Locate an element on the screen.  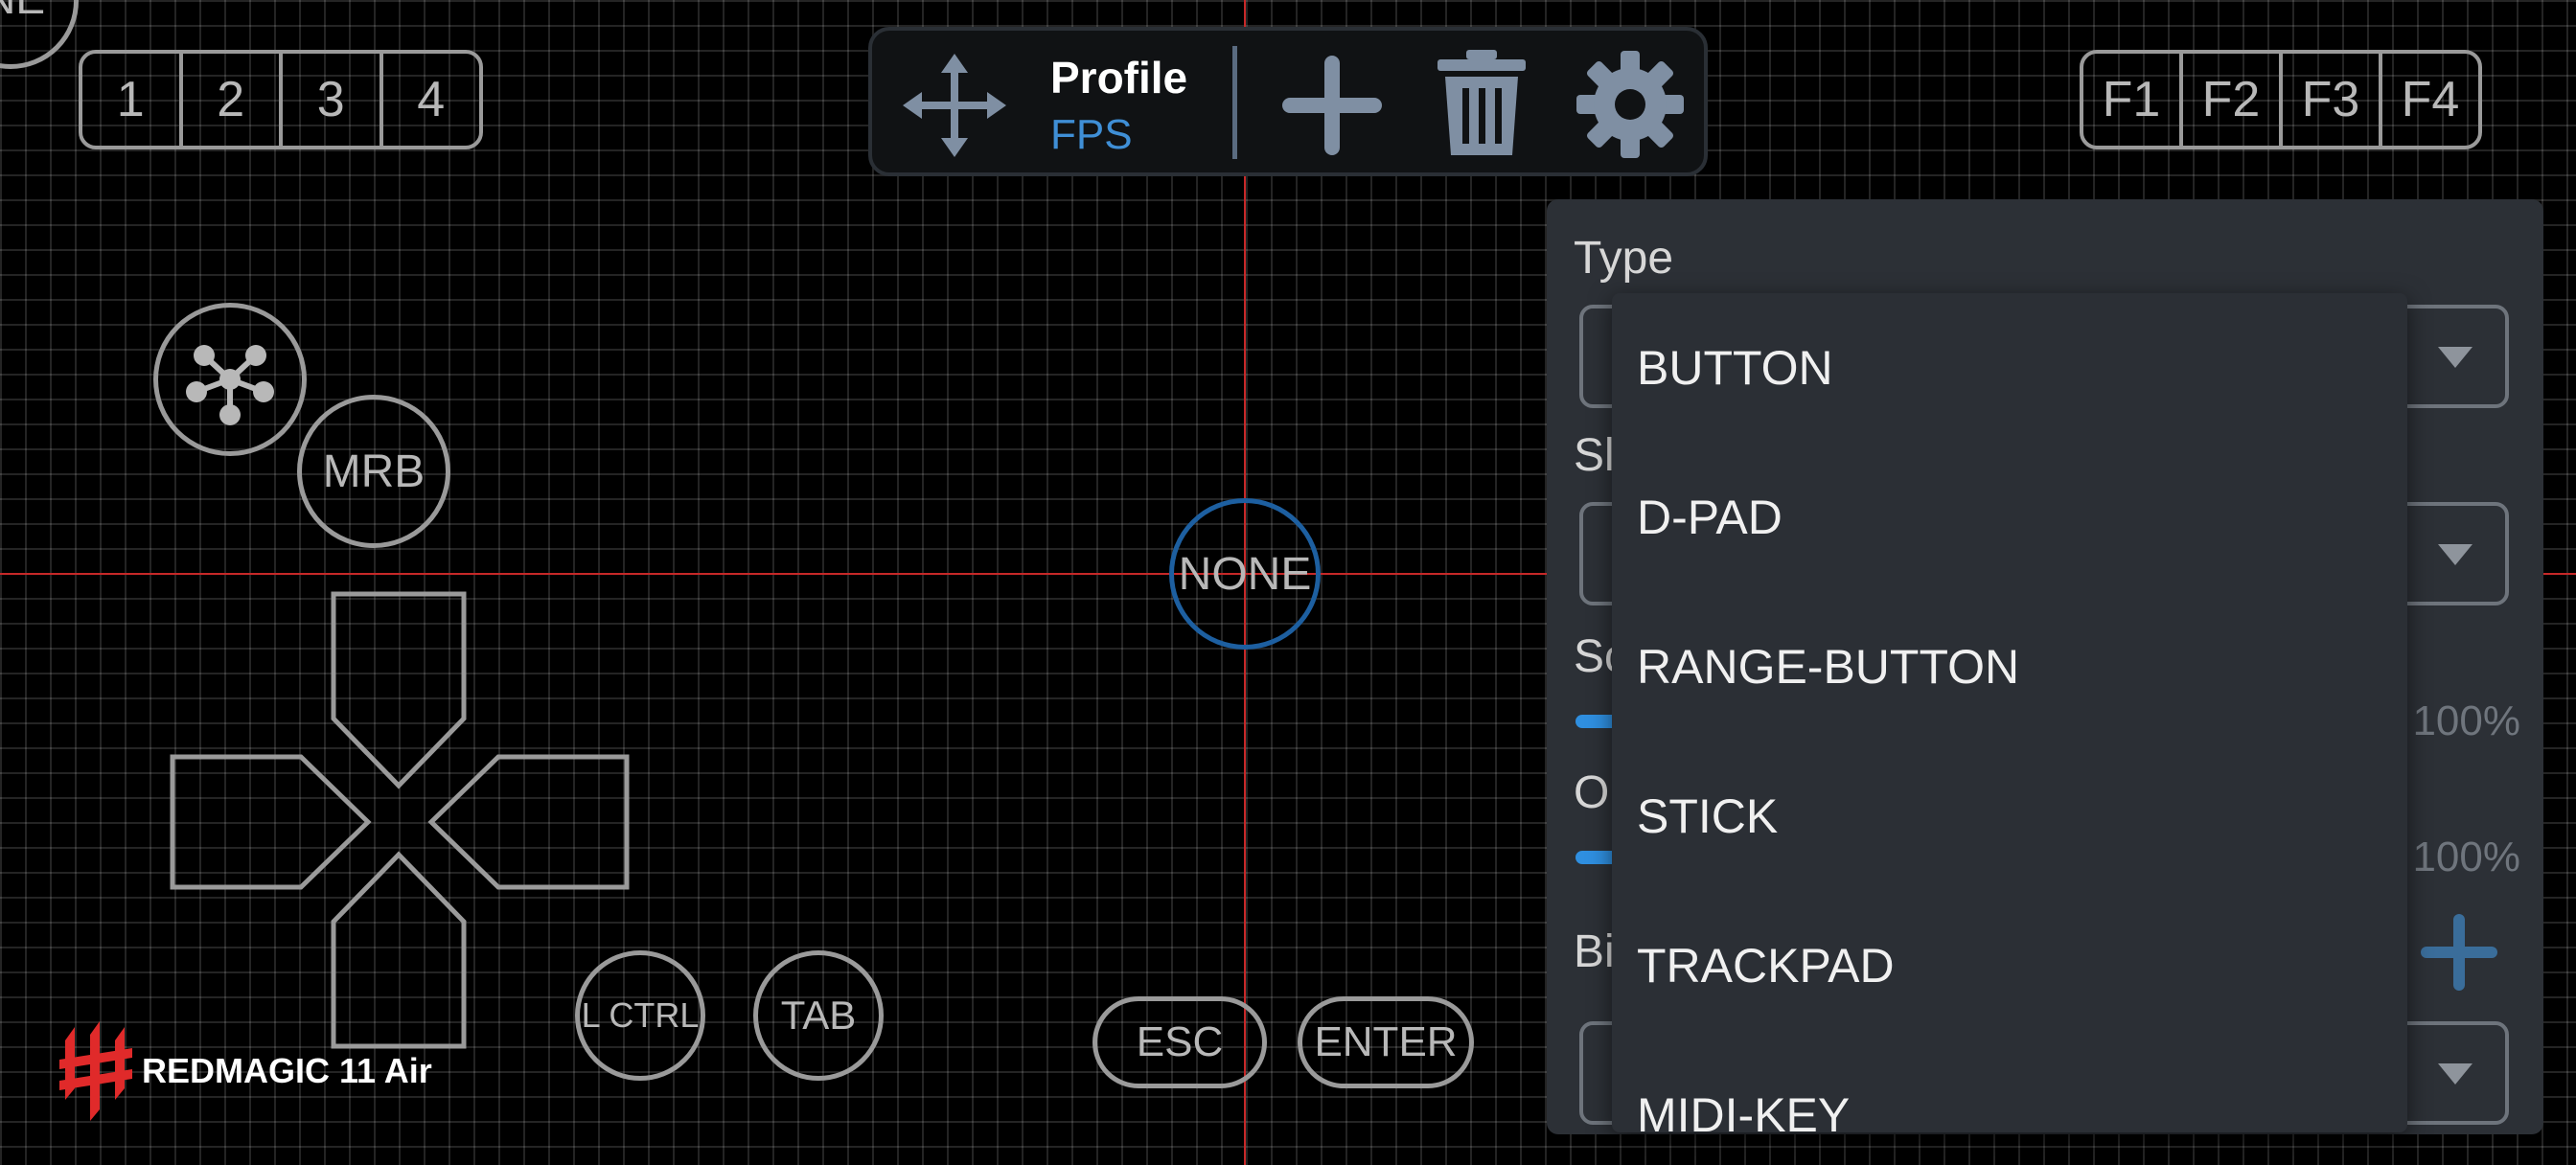
opacity-label: O is located at coordinates (1592, 793).